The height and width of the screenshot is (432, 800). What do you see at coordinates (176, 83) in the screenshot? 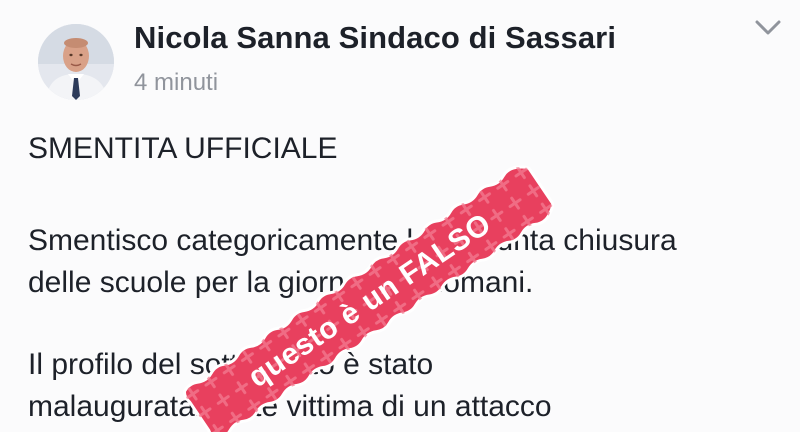
I see `post-timestamp: 4 minuti` at bounding box center [176, 83].